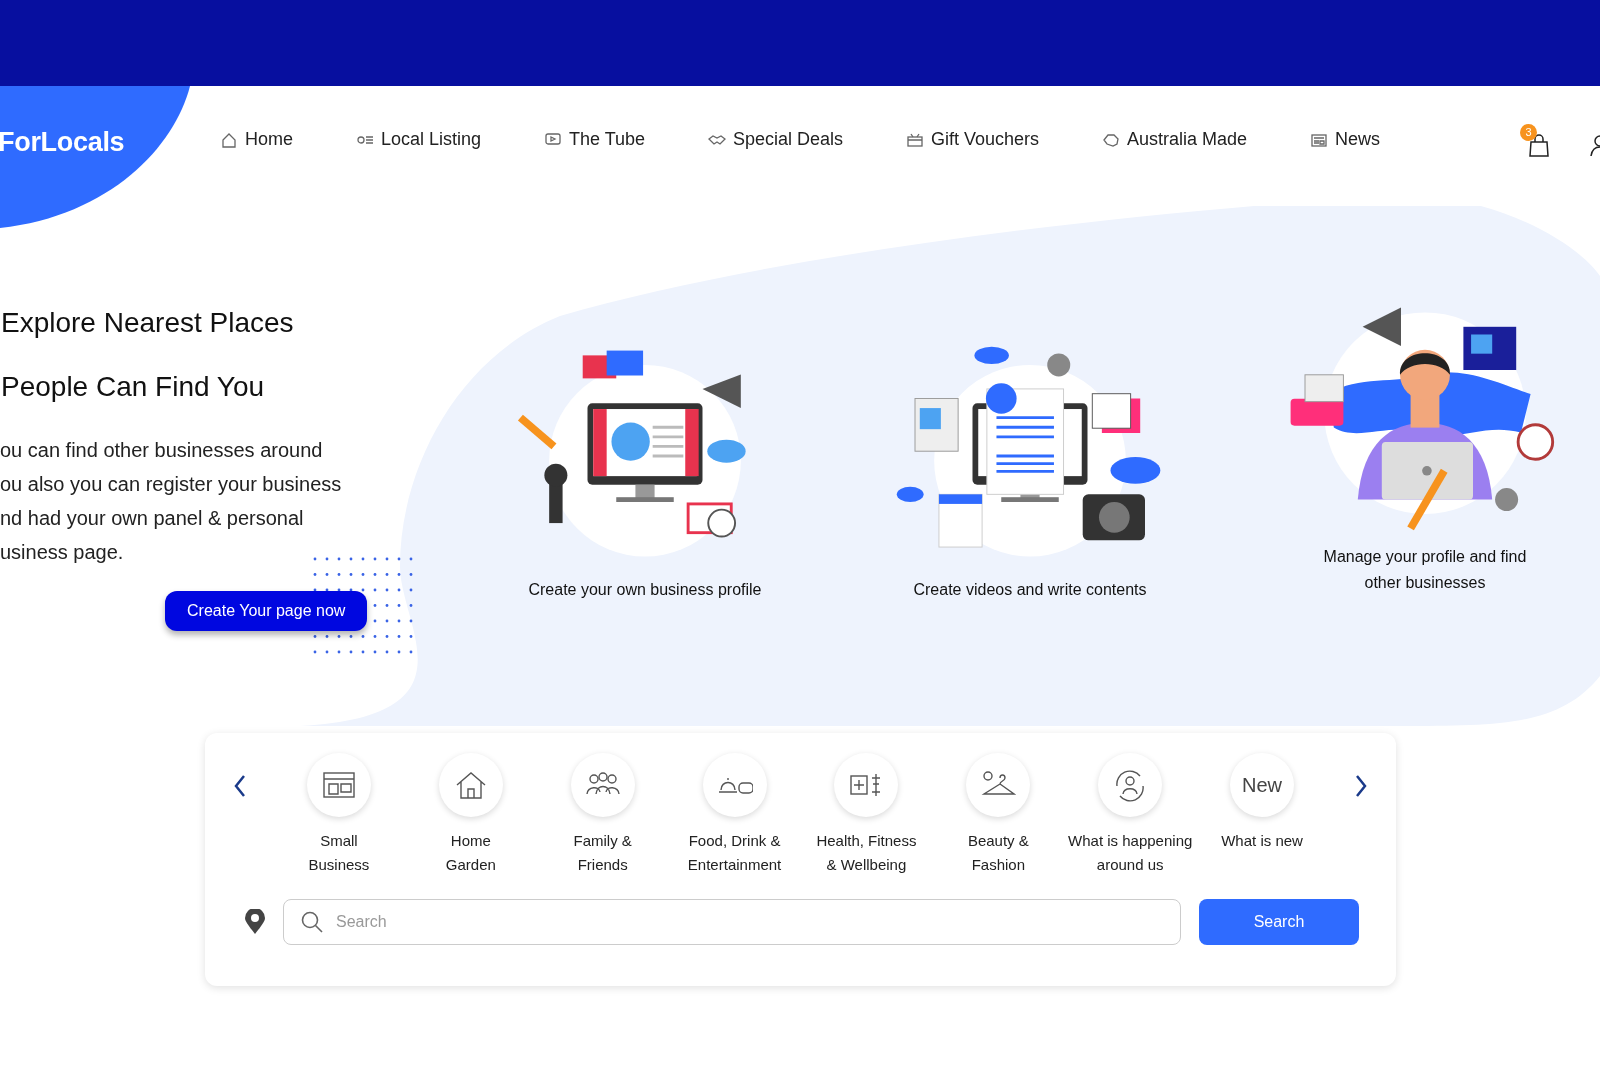 The image size is (1600, 1083). Describe the element at coordinates (602, 815) in the screenshot. I see `category-item: Family & Friends` at that location.